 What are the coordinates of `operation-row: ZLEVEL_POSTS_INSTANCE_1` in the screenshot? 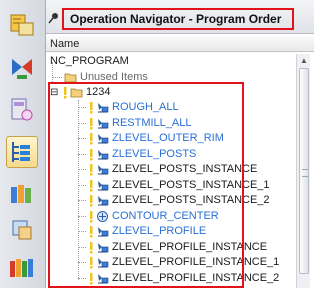 It's located at (170, 185).